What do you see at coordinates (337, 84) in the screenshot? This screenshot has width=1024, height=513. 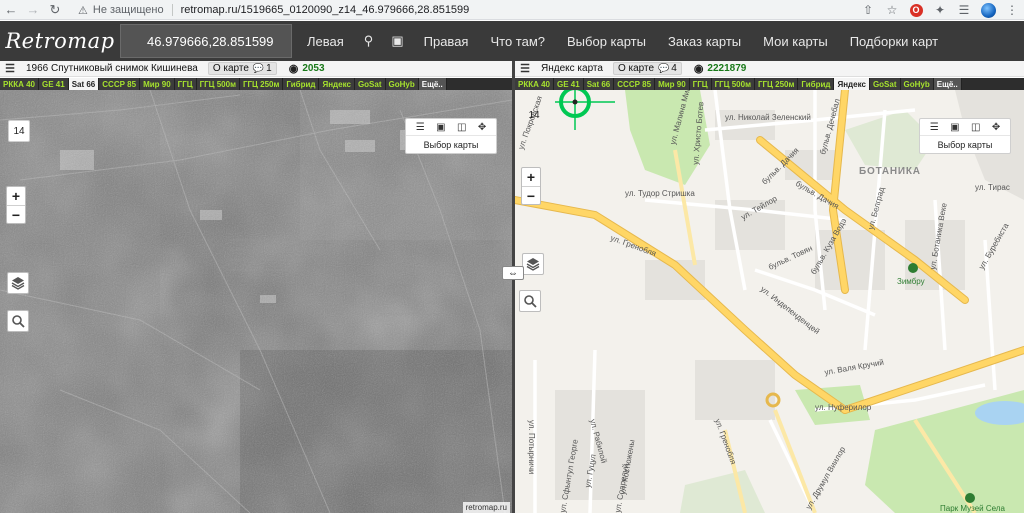 I see `left-tab-9: Яндекс` at bounding box center [337, 84].